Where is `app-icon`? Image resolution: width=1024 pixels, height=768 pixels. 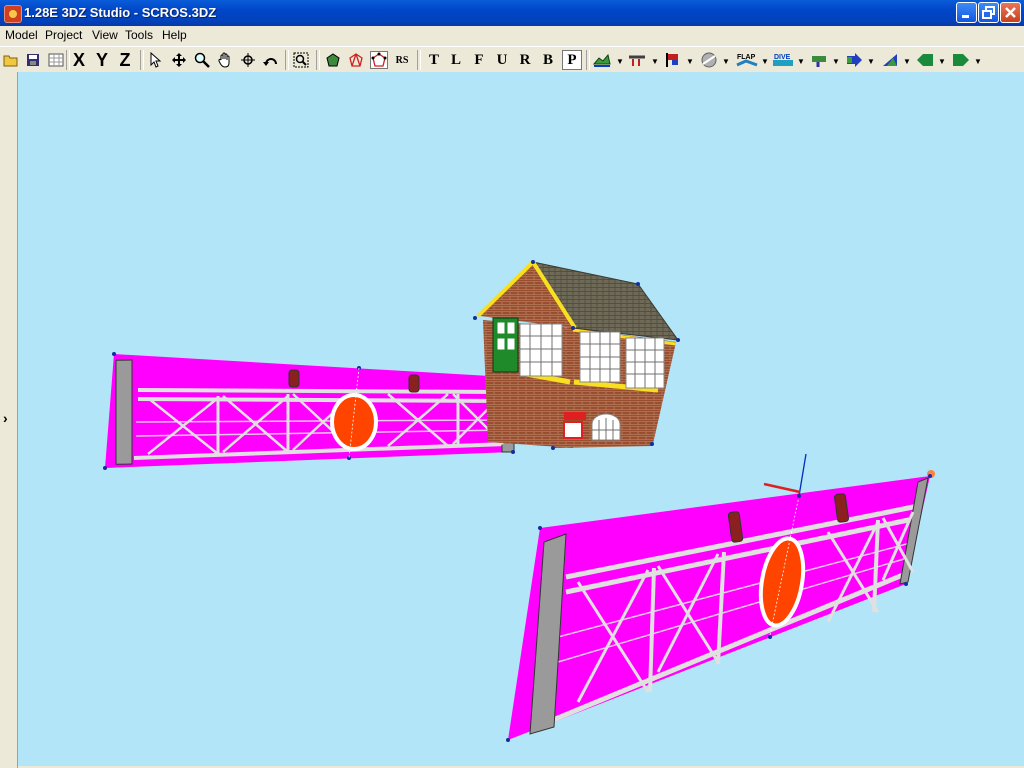 app-icon is located at coordinates (13, 14).